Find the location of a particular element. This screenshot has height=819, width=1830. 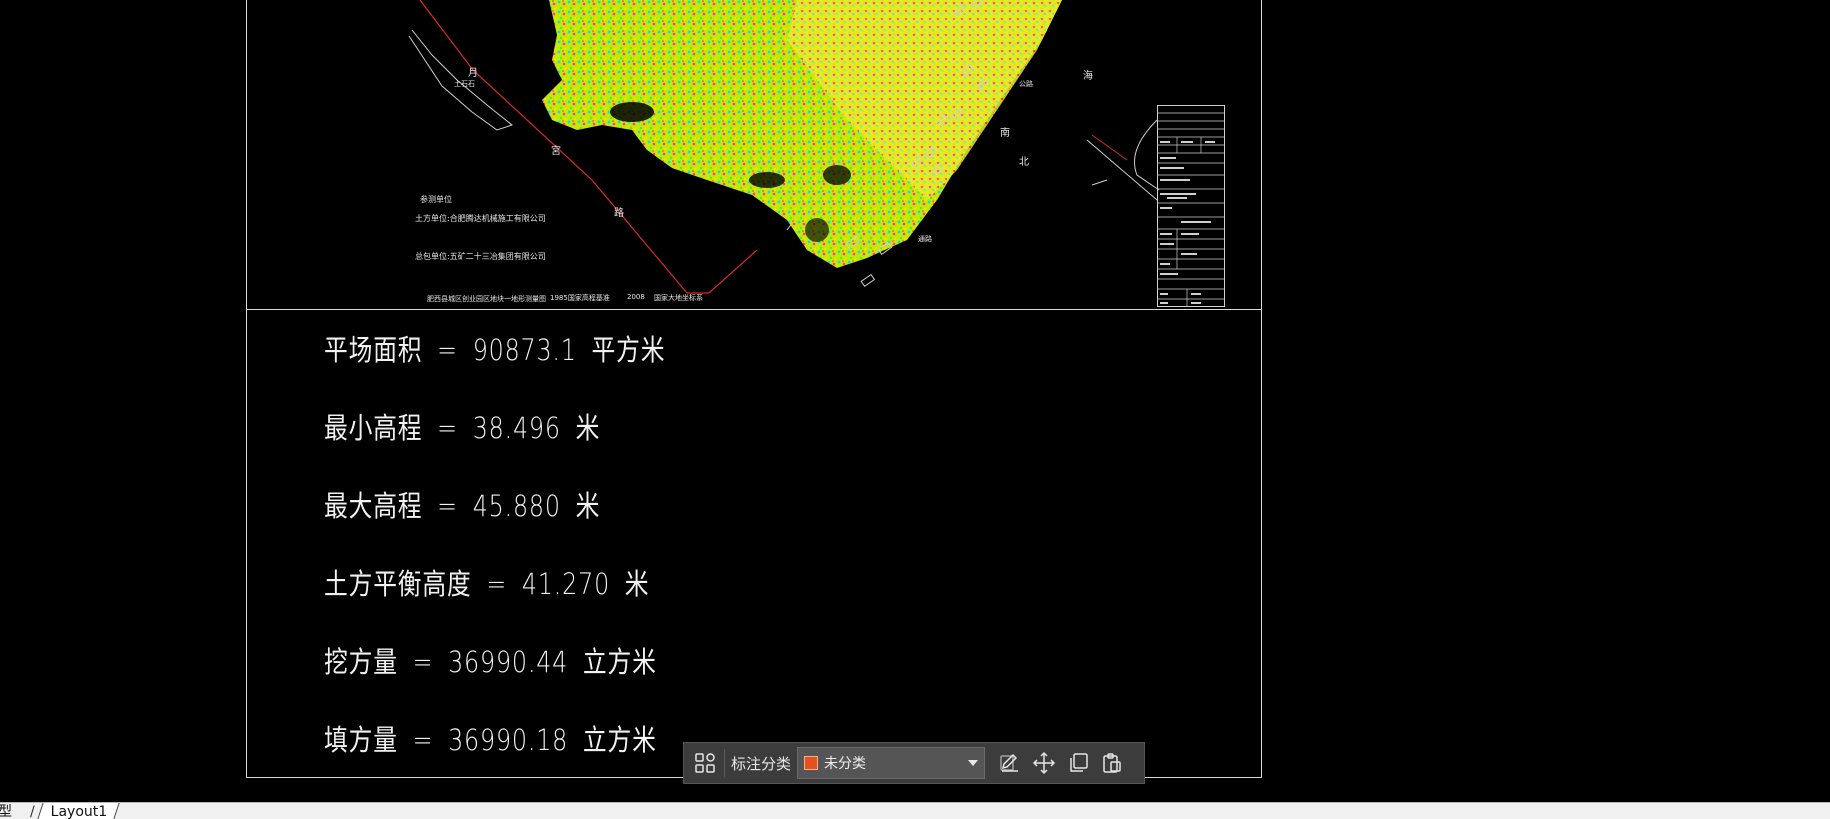

result-cut-volume: 挖方量 = 36990.44 立方米 is located at coordinates (490, 660).